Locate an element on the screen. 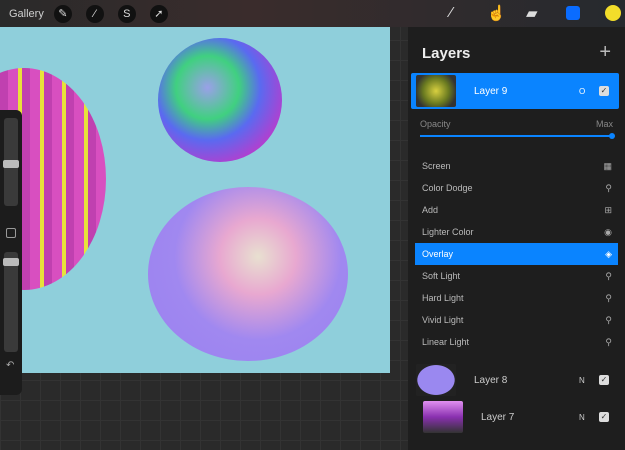 This screenshot has height=450, width=625. blend-mode-overlay: Overlay ◈ is located at coordinates (516, 254).